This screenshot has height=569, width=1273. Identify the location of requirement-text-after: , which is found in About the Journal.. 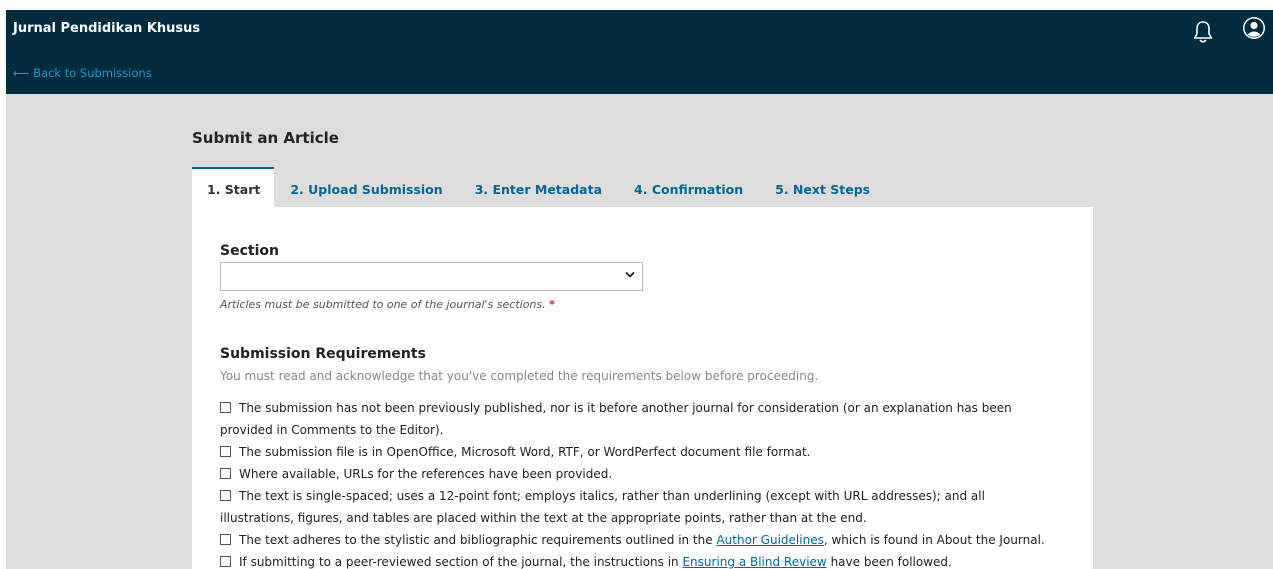
(934, 540).